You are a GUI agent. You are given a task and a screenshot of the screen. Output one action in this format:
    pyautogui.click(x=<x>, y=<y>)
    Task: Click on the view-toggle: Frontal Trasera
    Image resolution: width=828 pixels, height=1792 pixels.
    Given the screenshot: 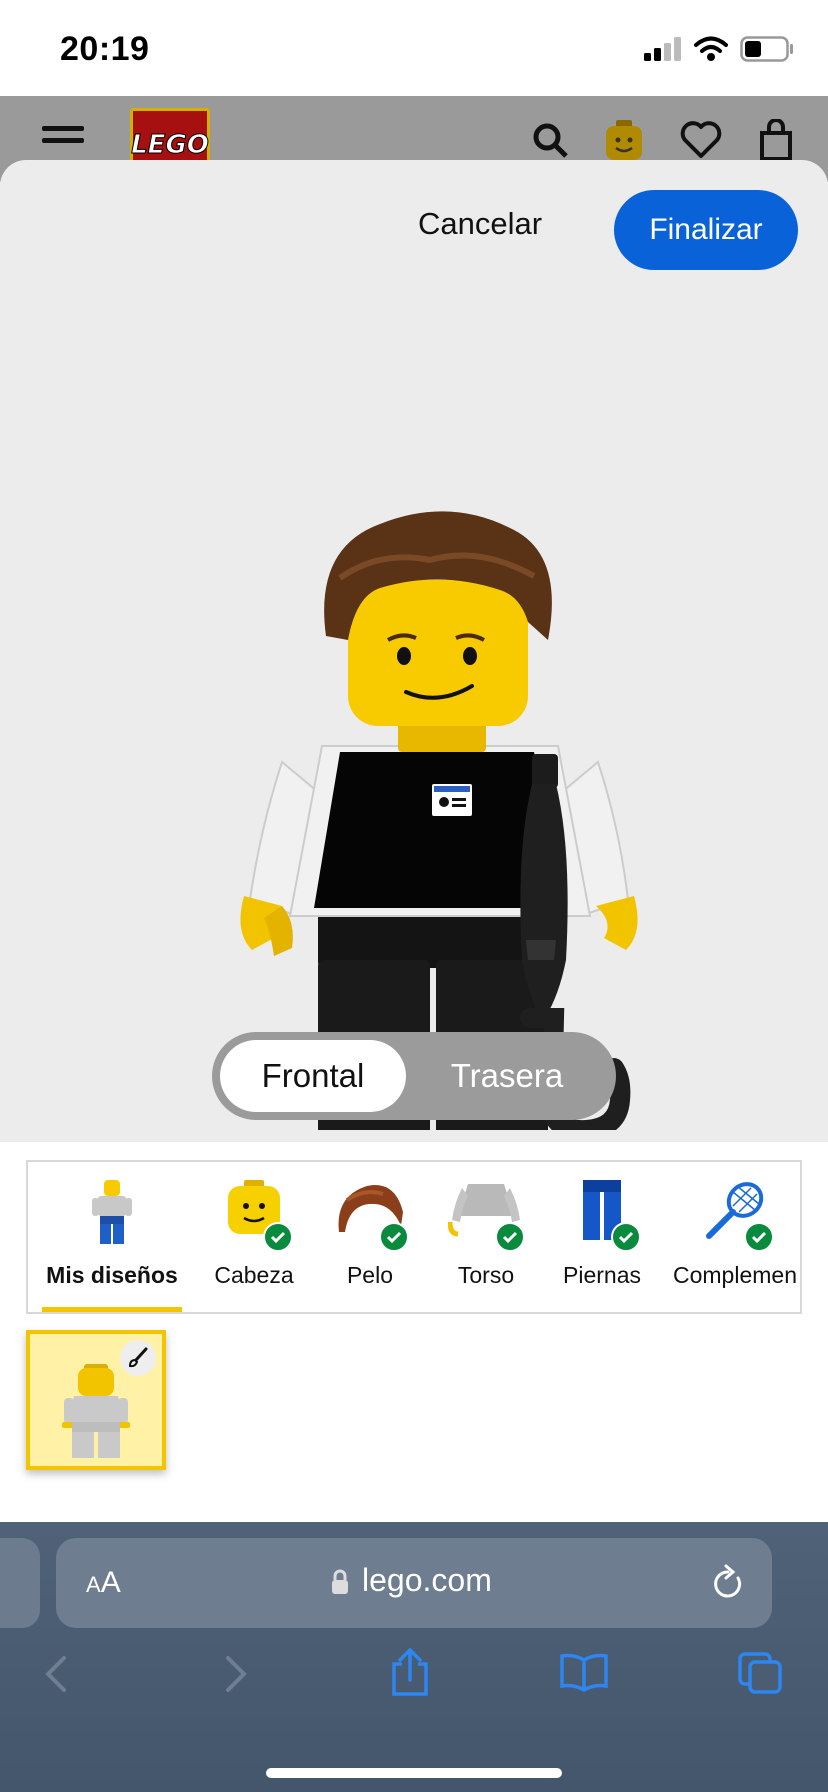 What is the action you would take?
    pyautogui.click(x=414, y=1076)
    